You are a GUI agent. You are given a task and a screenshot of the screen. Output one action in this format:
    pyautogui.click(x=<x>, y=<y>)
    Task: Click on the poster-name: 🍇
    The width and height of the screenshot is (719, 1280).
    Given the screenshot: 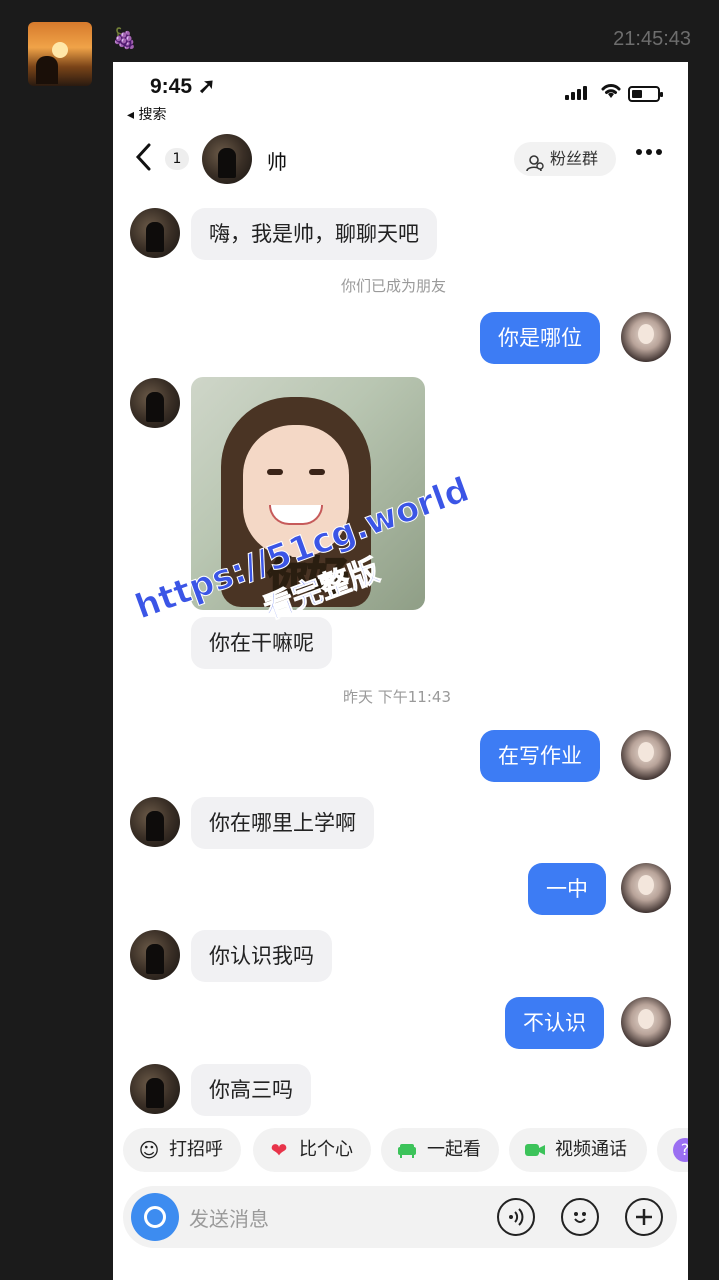 What is the action you would take?
    pyautogui.click(x=124, y=38)
    